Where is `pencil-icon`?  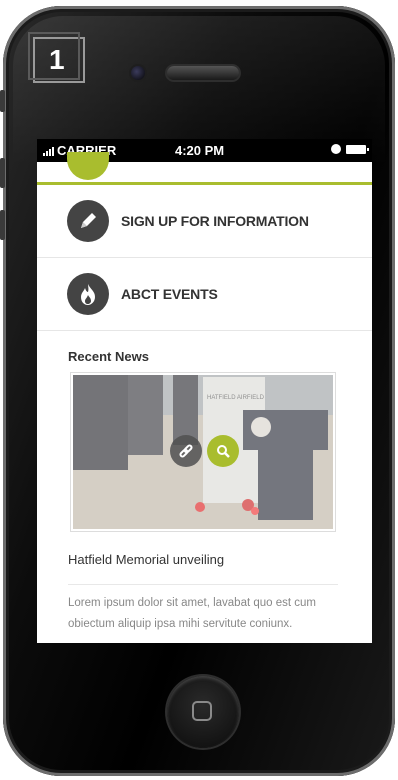
pencil-icon is located at coordinates (88, 221).